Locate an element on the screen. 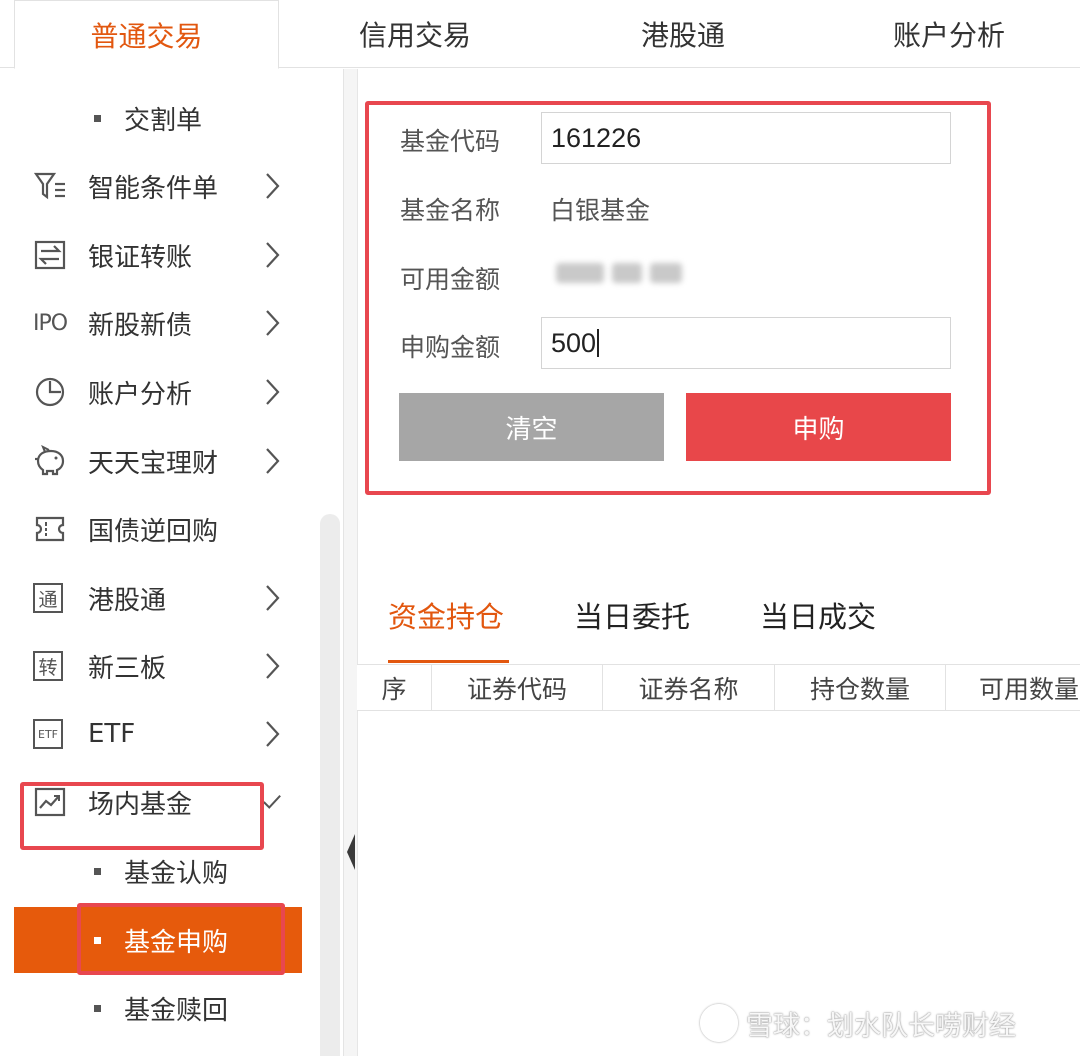 The image size is (1080, 1056). sidebar-item-label: ETF is located at coordinates (112, 734).